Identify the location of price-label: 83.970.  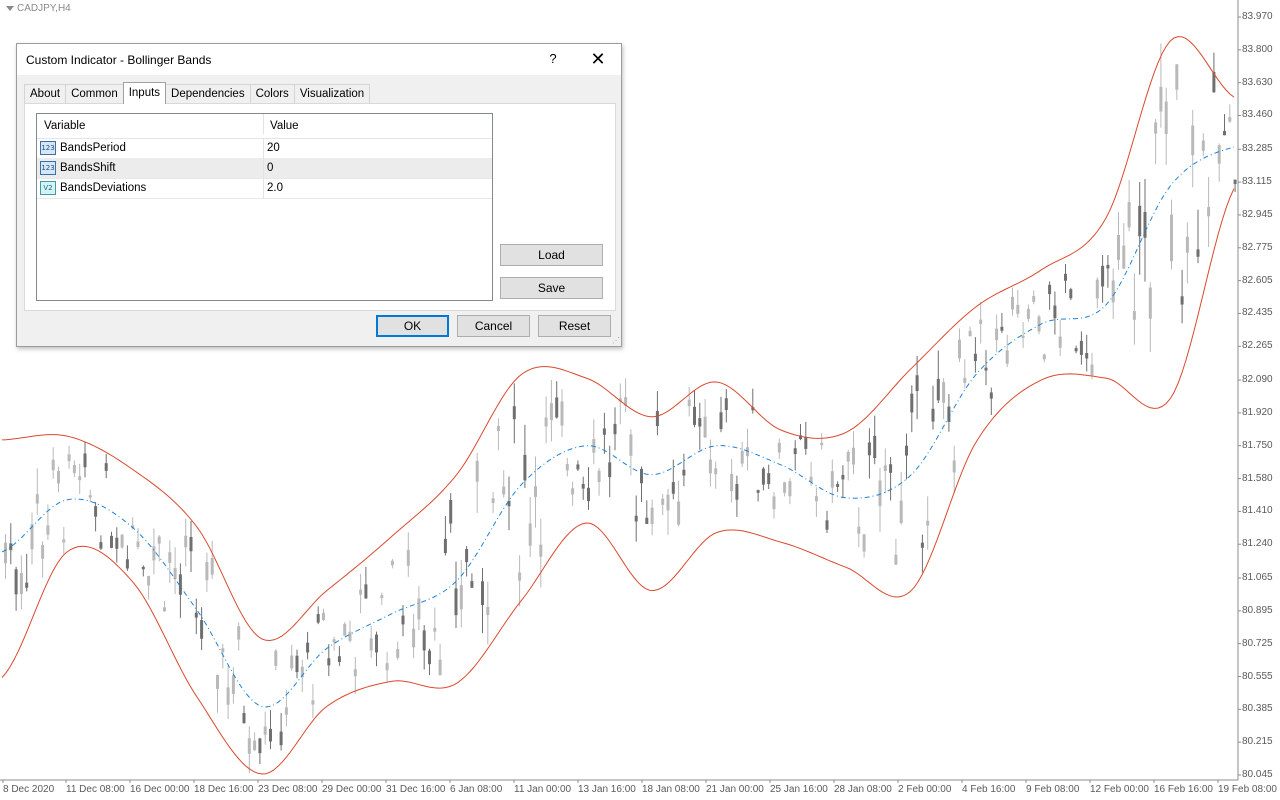
(1257, 16).